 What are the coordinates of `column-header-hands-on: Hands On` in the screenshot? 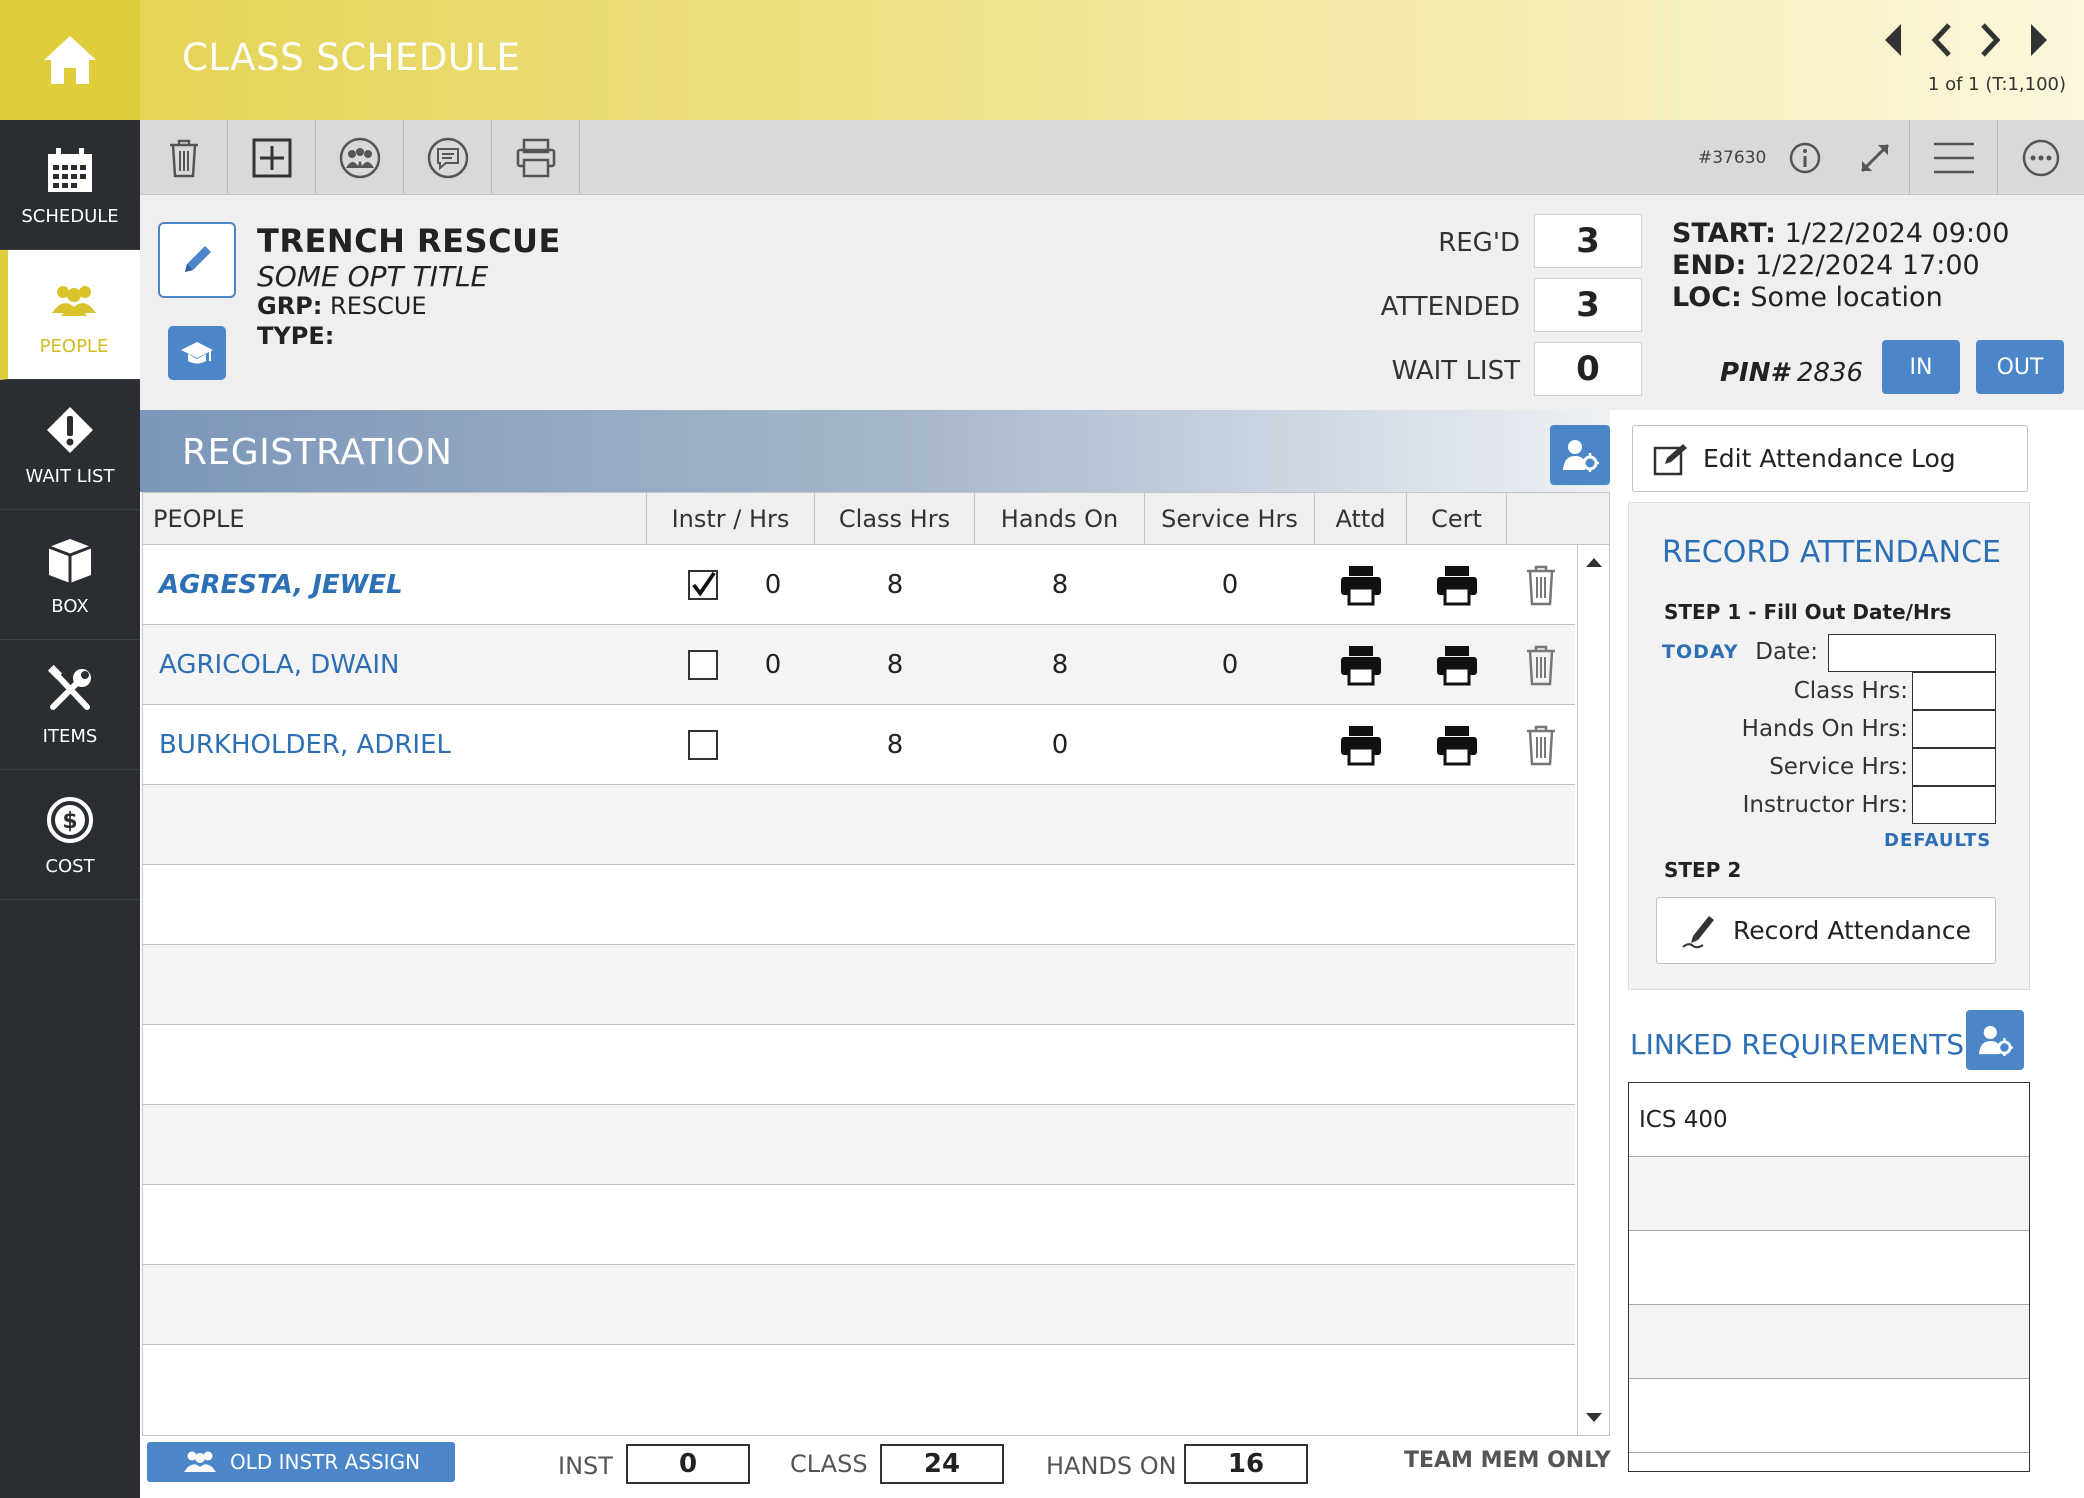 It's located at (1060, 519).